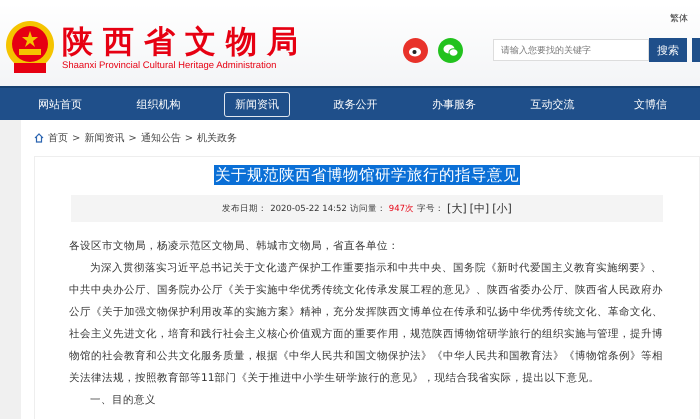  What do you see at coordinates (58, 138) in the screenshot?
I see `breadcrumb-link: 首页` at bounding box center [58, 138].